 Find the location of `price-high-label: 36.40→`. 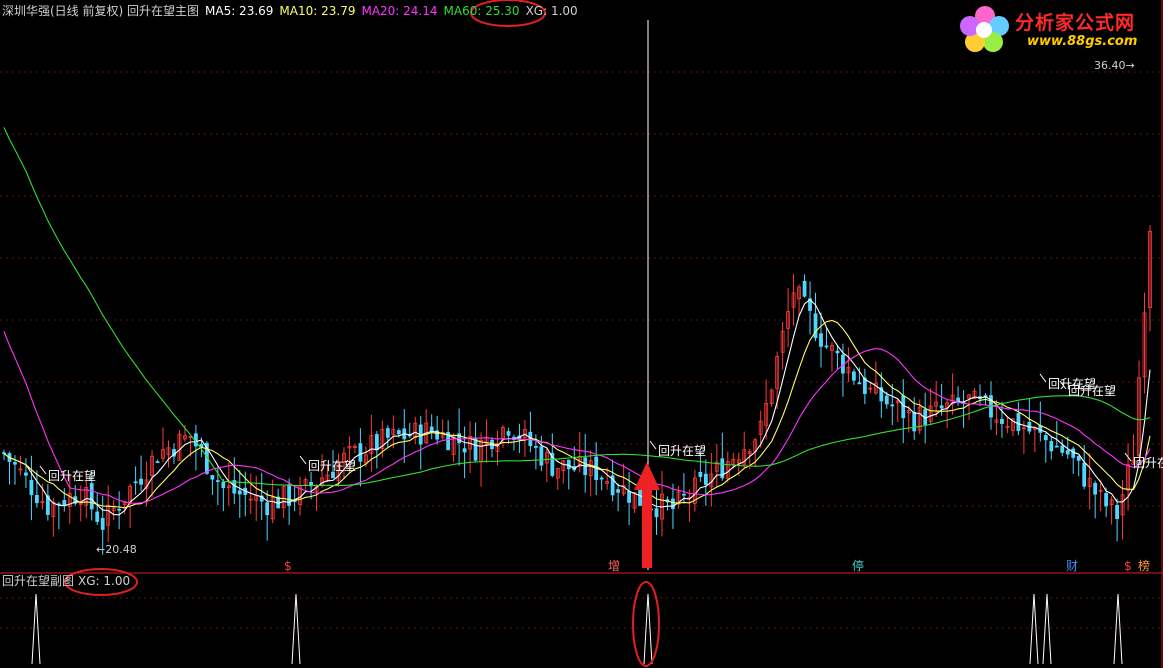

price-high-label: 36.40→ is located at coordinates (1114, 65).